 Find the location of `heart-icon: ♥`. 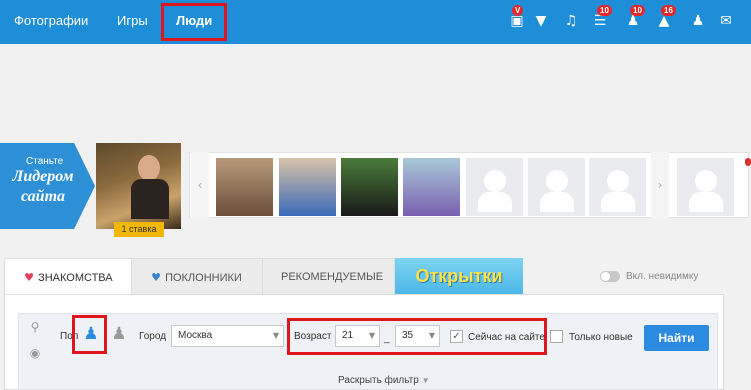

heart-icon: ♥ is located at coordinates (29, 277).